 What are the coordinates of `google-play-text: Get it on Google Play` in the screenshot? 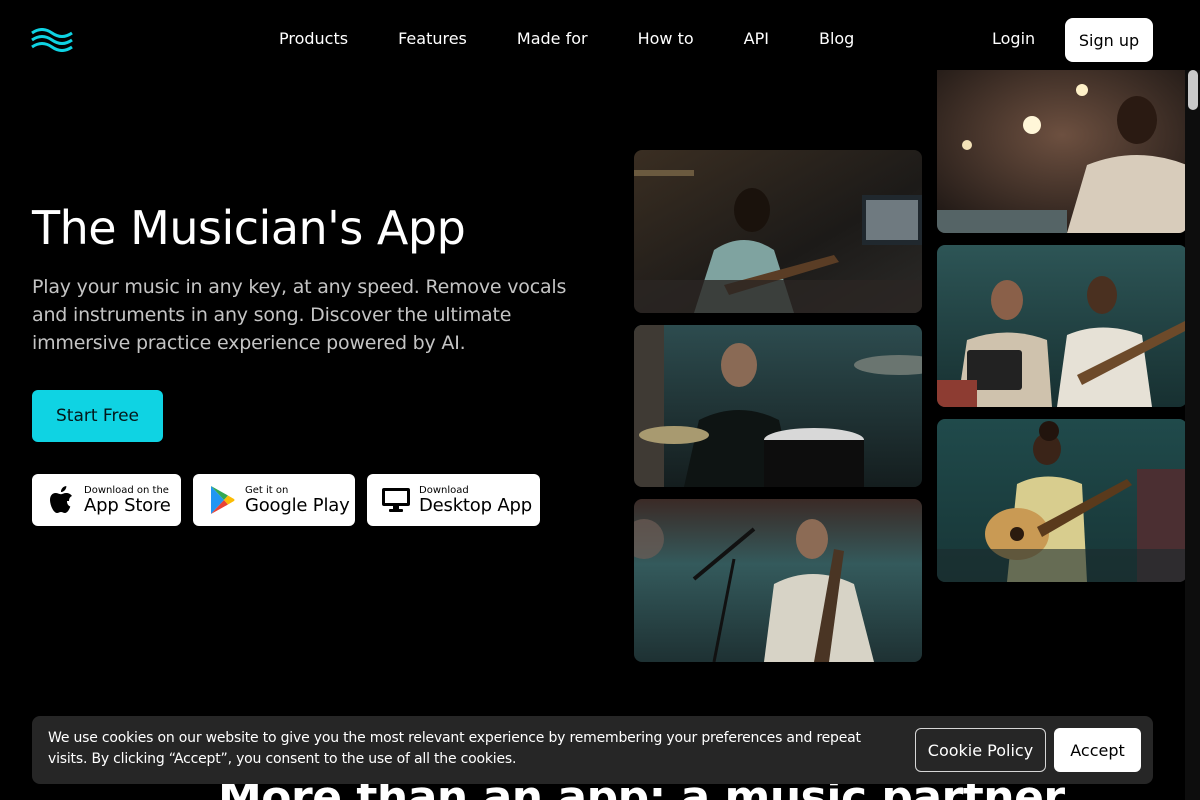 It's located at (297, 500).